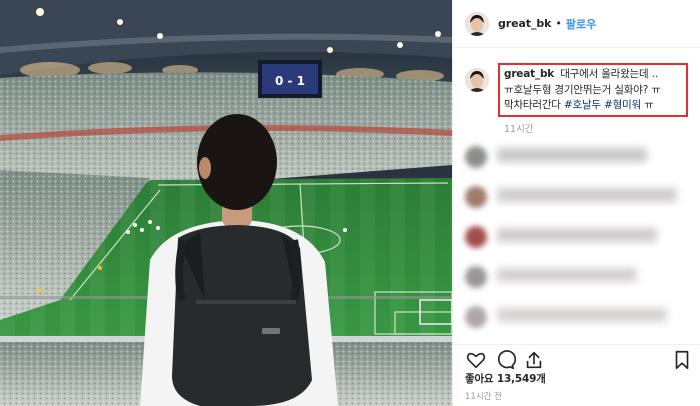 The width and height of the screenshot is (700, 406). I want to click on hashtag-link: #형미워, so click(622, 105).